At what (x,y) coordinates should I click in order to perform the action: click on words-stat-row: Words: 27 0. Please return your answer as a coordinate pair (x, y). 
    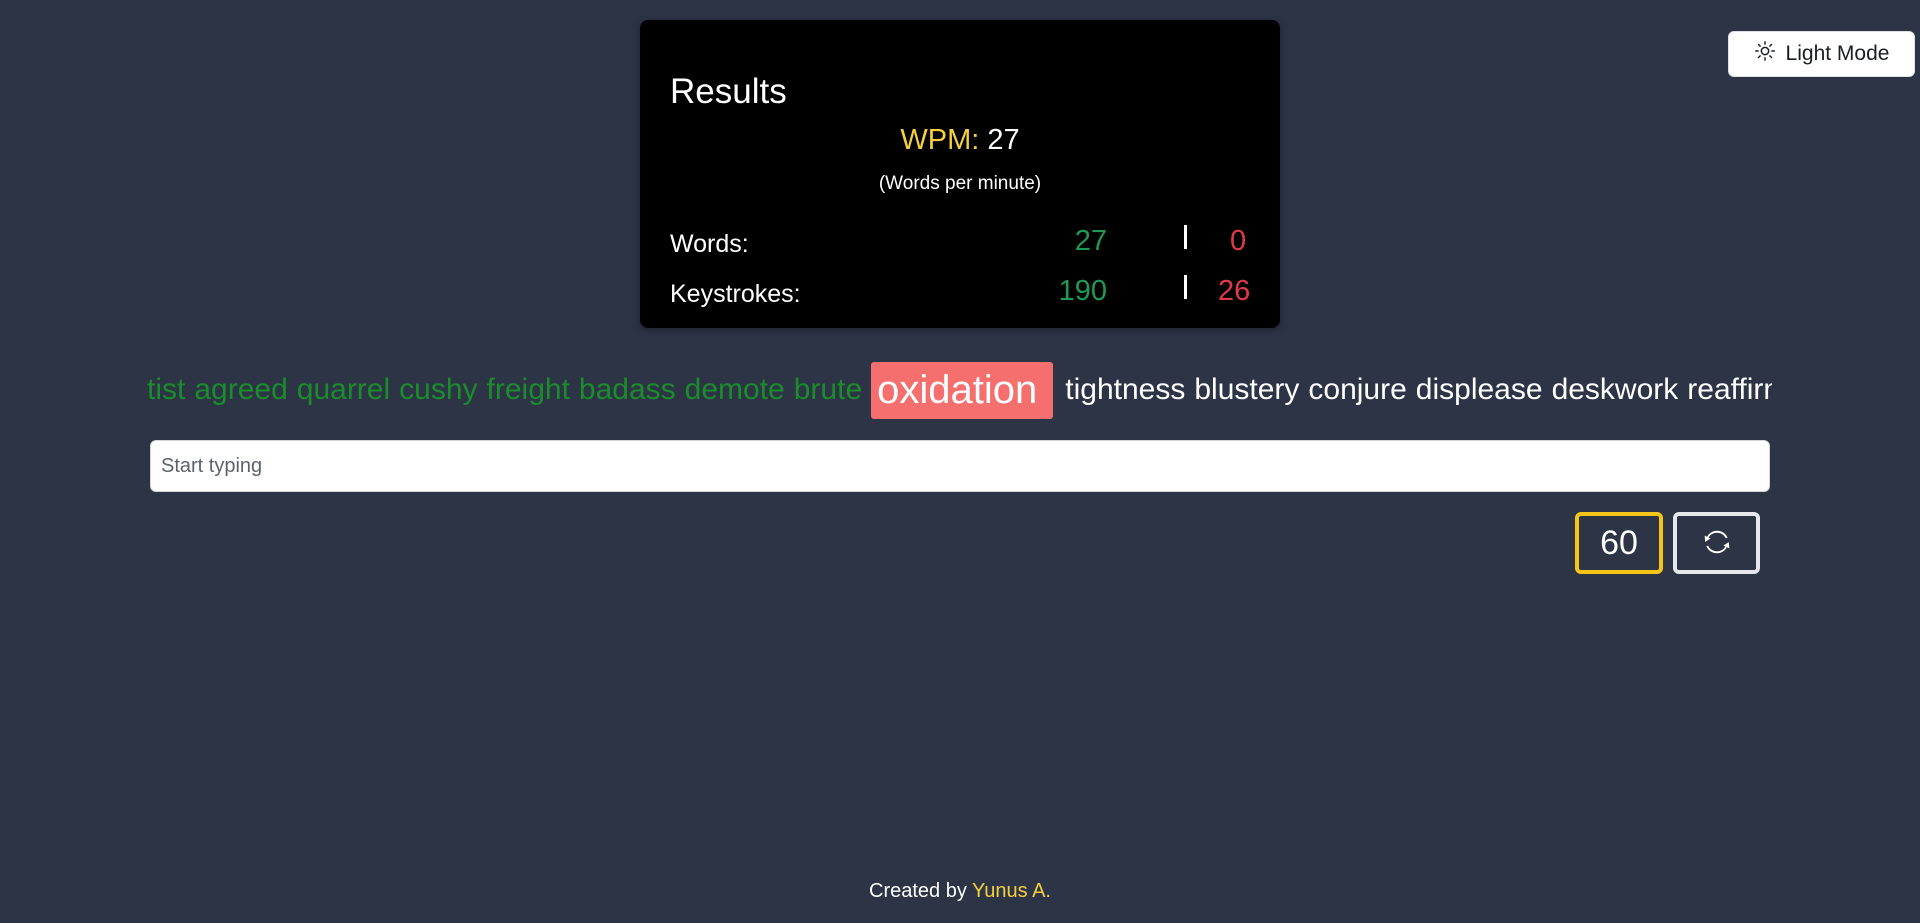
    Looking at the image, I should click on (960, 243).